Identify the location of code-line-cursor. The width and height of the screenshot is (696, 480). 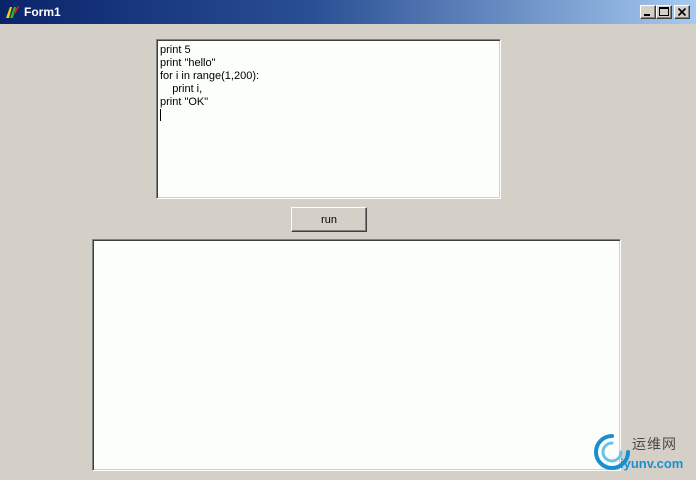
(209, 115).